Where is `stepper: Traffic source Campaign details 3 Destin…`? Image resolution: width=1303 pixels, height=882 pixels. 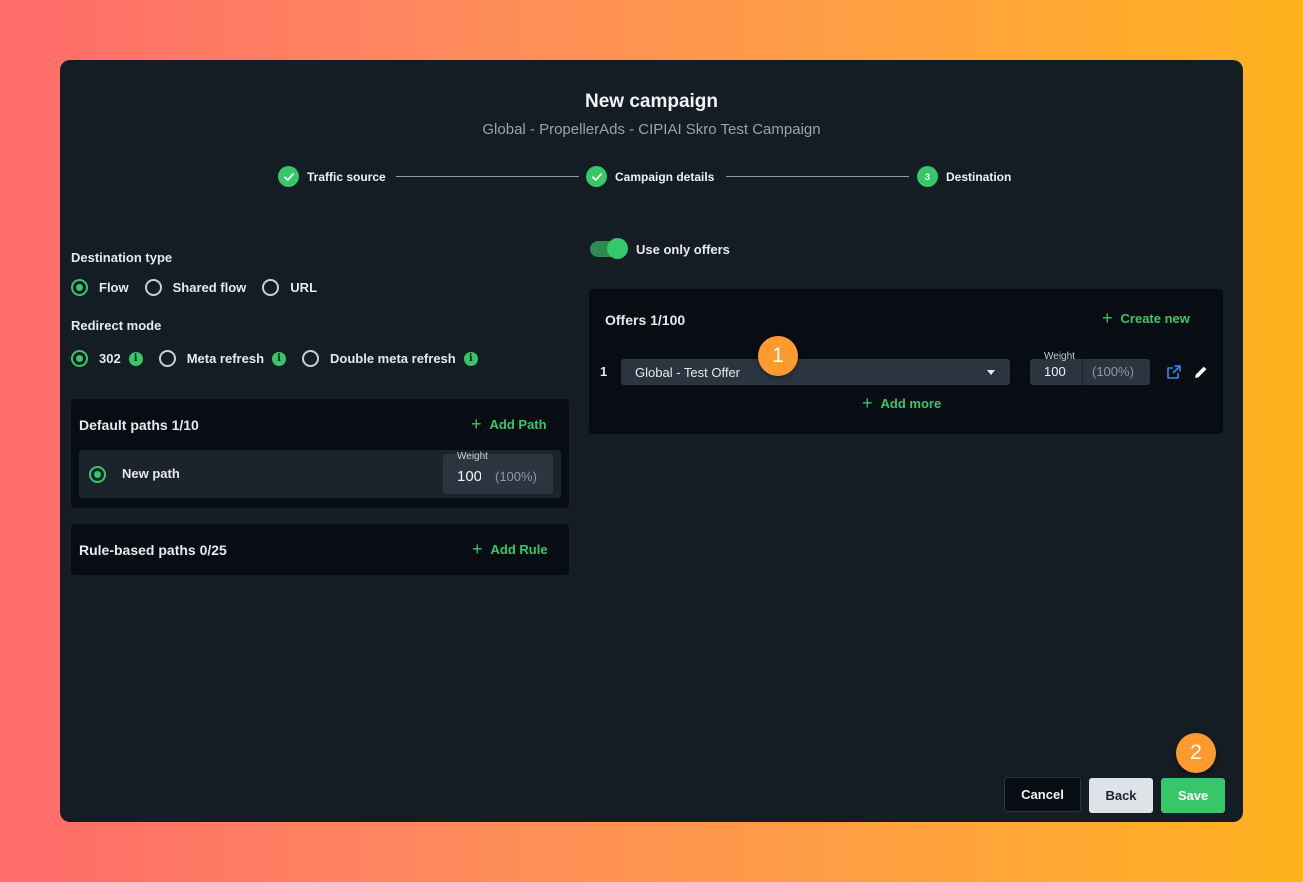
stepper: Traffic source Campaign details 3 Destin… is located at coordinates (651, 177).